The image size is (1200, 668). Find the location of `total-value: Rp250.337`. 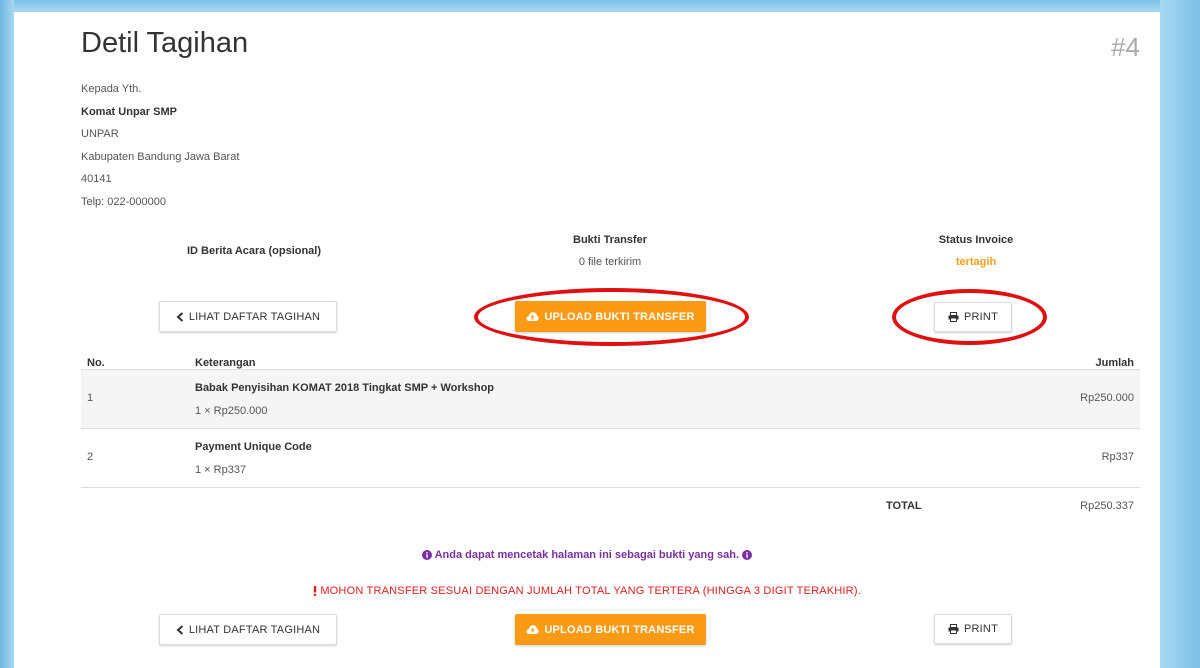

total-value: Rp250.337 is located at coordinates (1107, 506).